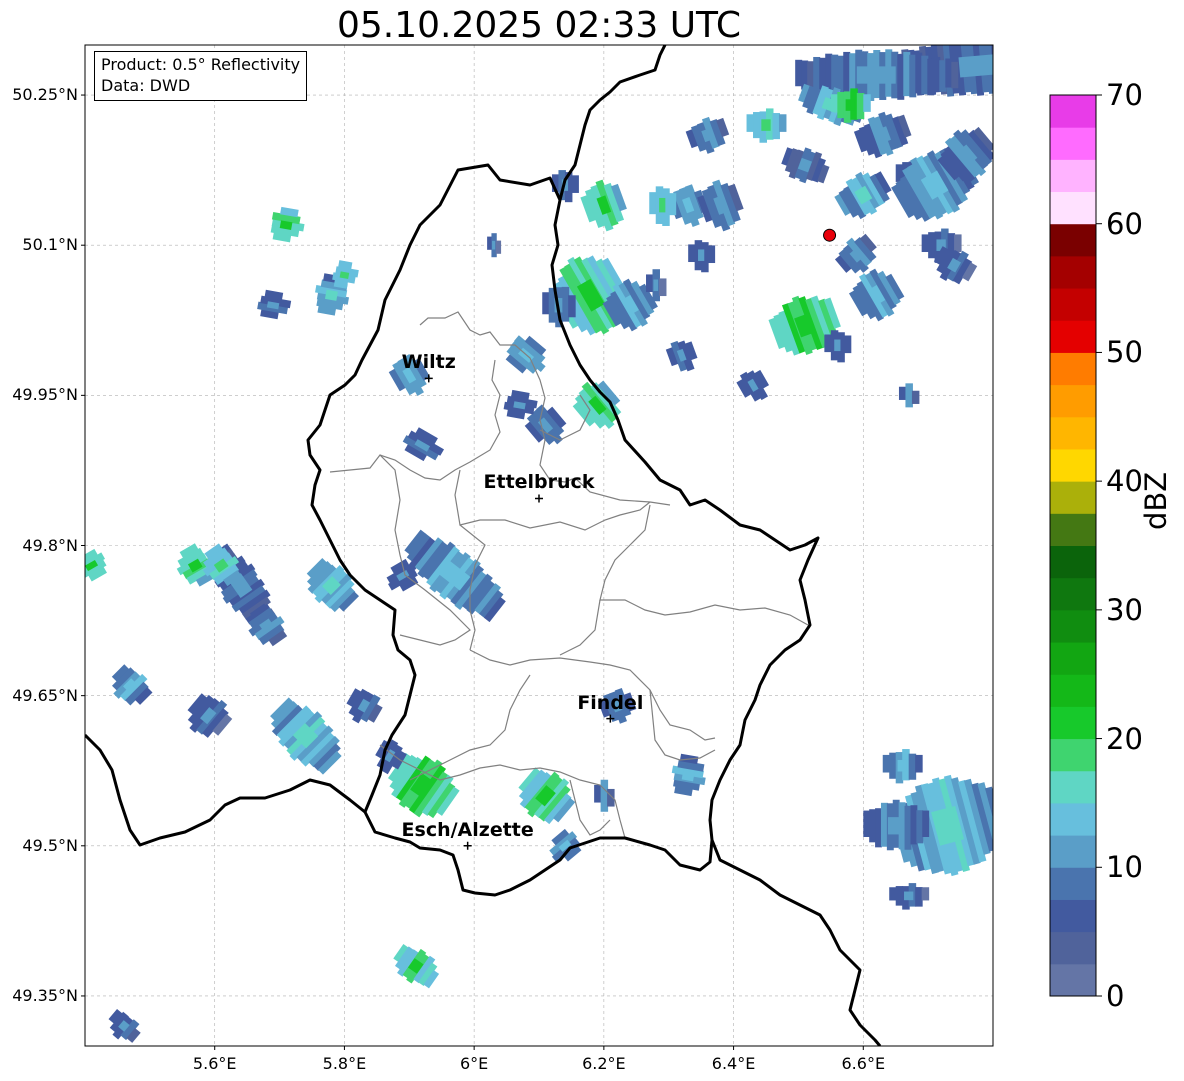 This screenshot has width=1184, height=1081. What do you see at coordinates (610, 702) in the screenshot?
I see `city-label: Findel` at bounding box center [610, 702].